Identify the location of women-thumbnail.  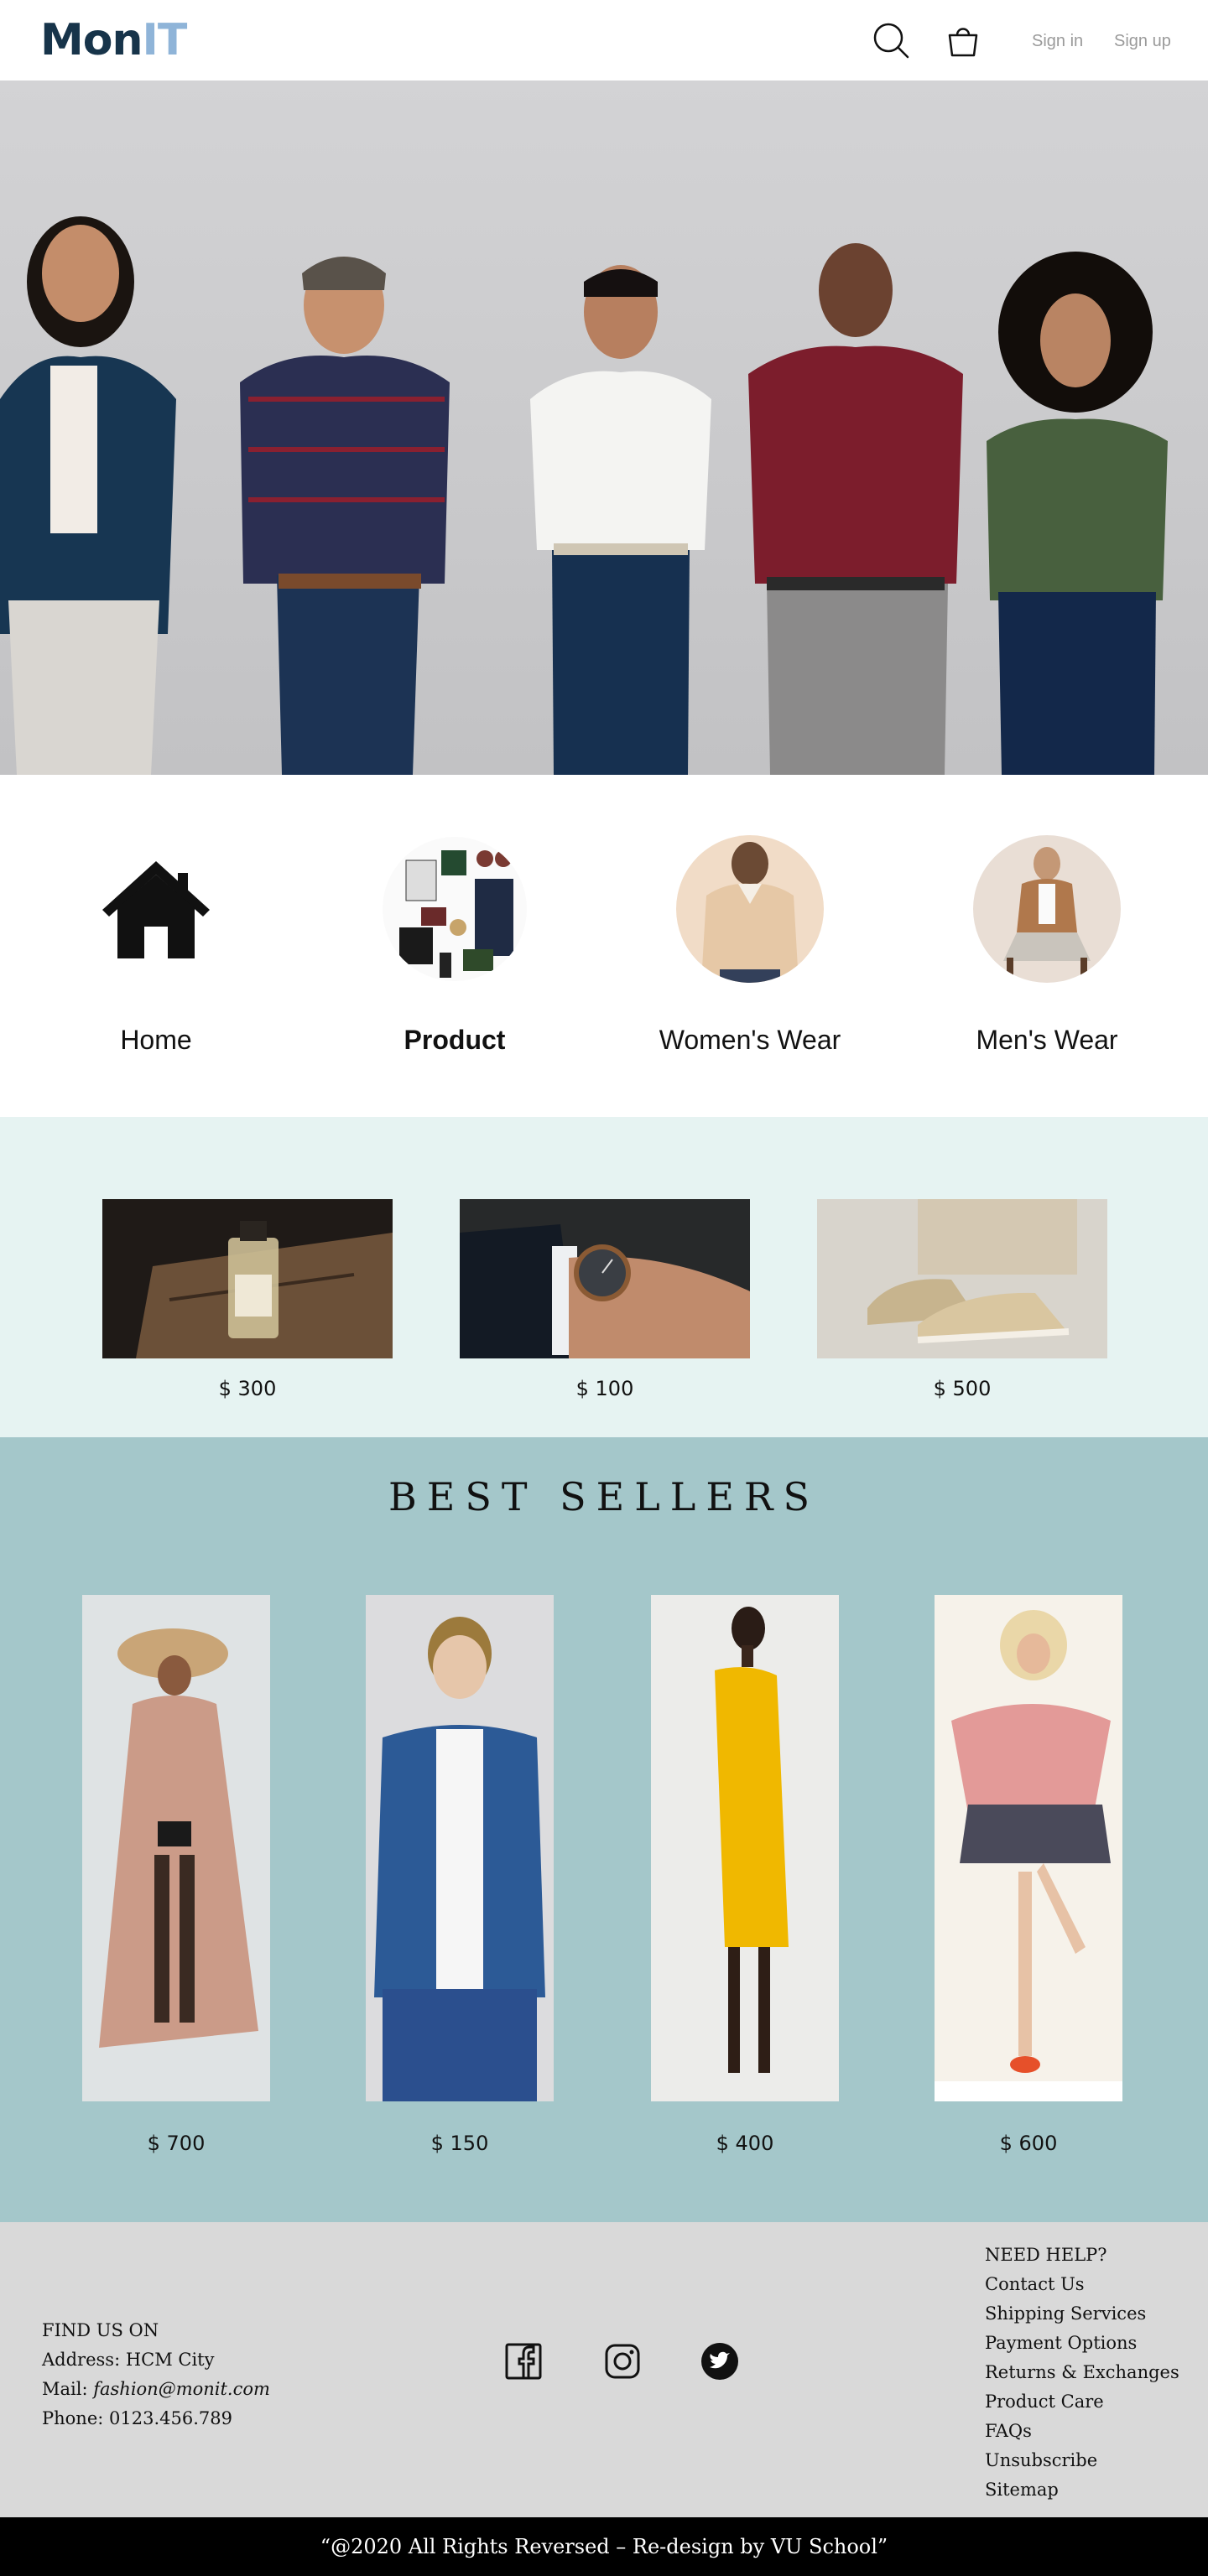
(750, 909).